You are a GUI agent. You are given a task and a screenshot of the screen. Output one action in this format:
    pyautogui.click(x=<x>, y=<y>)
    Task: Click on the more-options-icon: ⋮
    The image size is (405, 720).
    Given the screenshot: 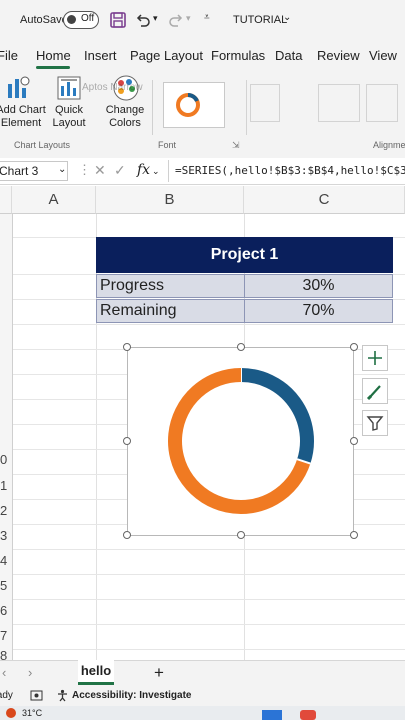 What is the action you would take?
    pyautogui.click(x=84, y=170)
    